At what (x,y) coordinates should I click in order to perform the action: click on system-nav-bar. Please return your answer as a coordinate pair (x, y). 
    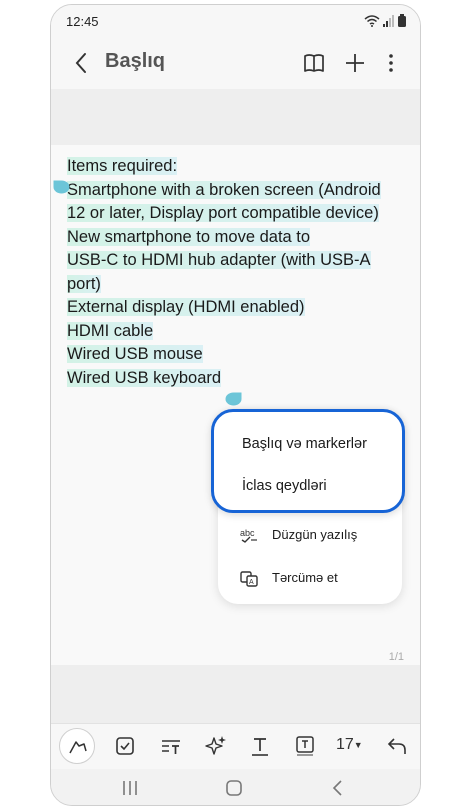
    Looking at the image, I should click on (235, 787).